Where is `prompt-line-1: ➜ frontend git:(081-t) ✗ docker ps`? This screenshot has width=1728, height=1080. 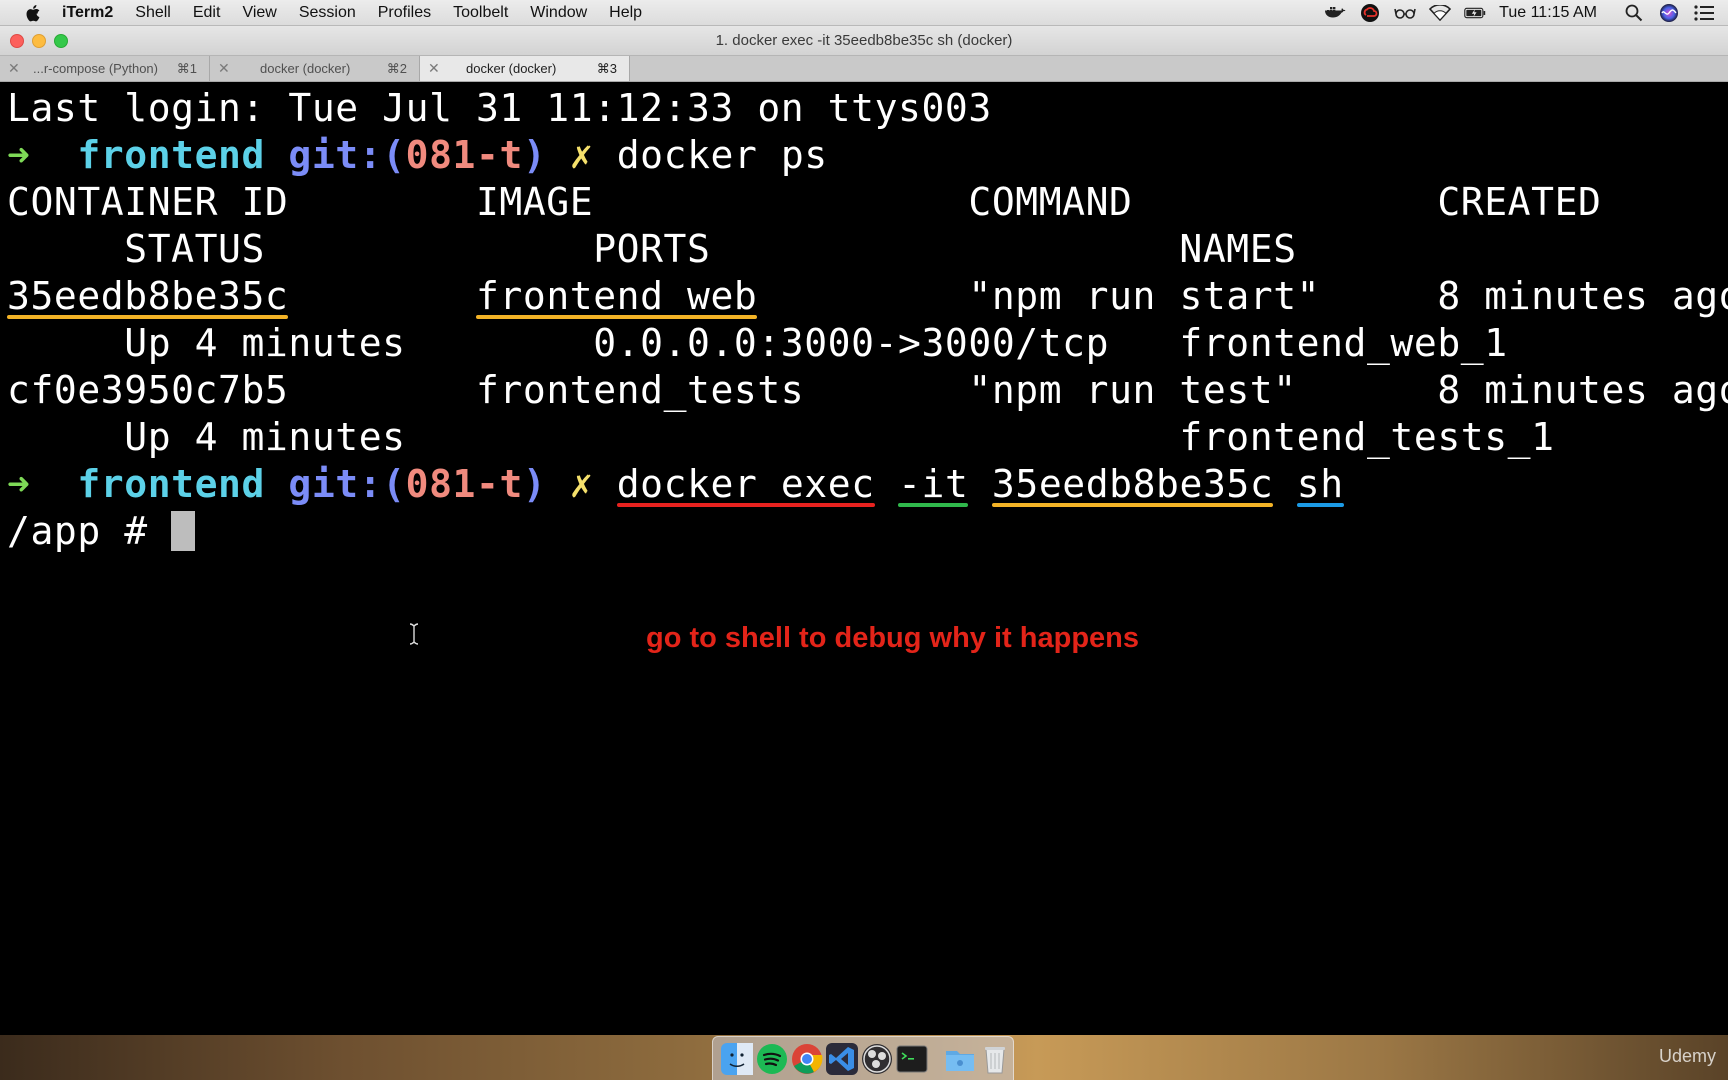
prompt-line-1: ➜ frontend git:(081-t) ✗ docker ps is located at coordinates (417, 155).